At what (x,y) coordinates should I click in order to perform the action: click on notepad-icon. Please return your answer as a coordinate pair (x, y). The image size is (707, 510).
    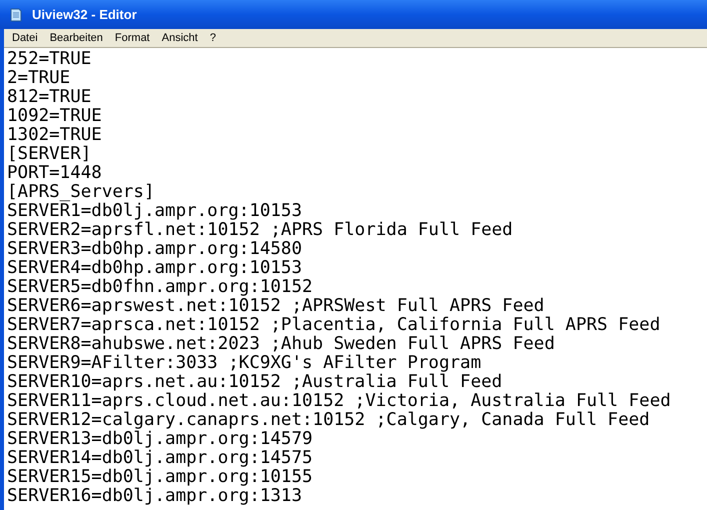
    Looking at the image, I should click on (16, 14).